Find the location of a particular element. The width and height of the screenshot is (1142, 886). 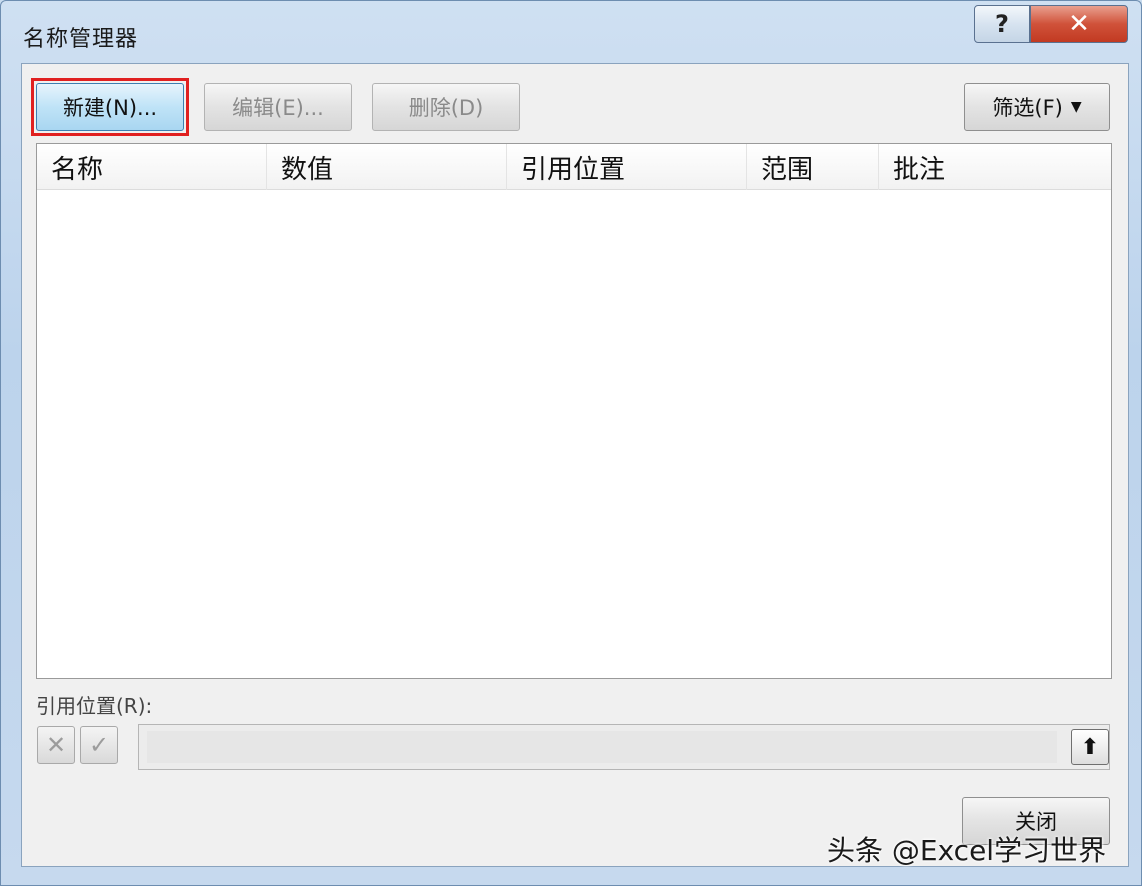

window-close-button: ✕ is located at coordinates (1079, 24).